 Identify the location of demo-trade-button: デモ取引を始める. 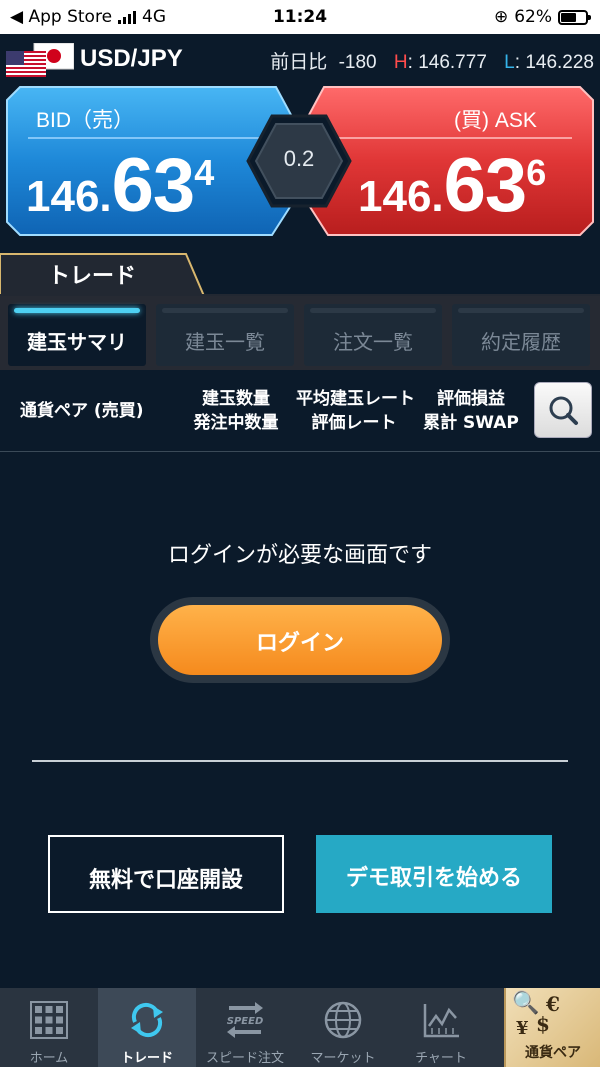
(434, 874).